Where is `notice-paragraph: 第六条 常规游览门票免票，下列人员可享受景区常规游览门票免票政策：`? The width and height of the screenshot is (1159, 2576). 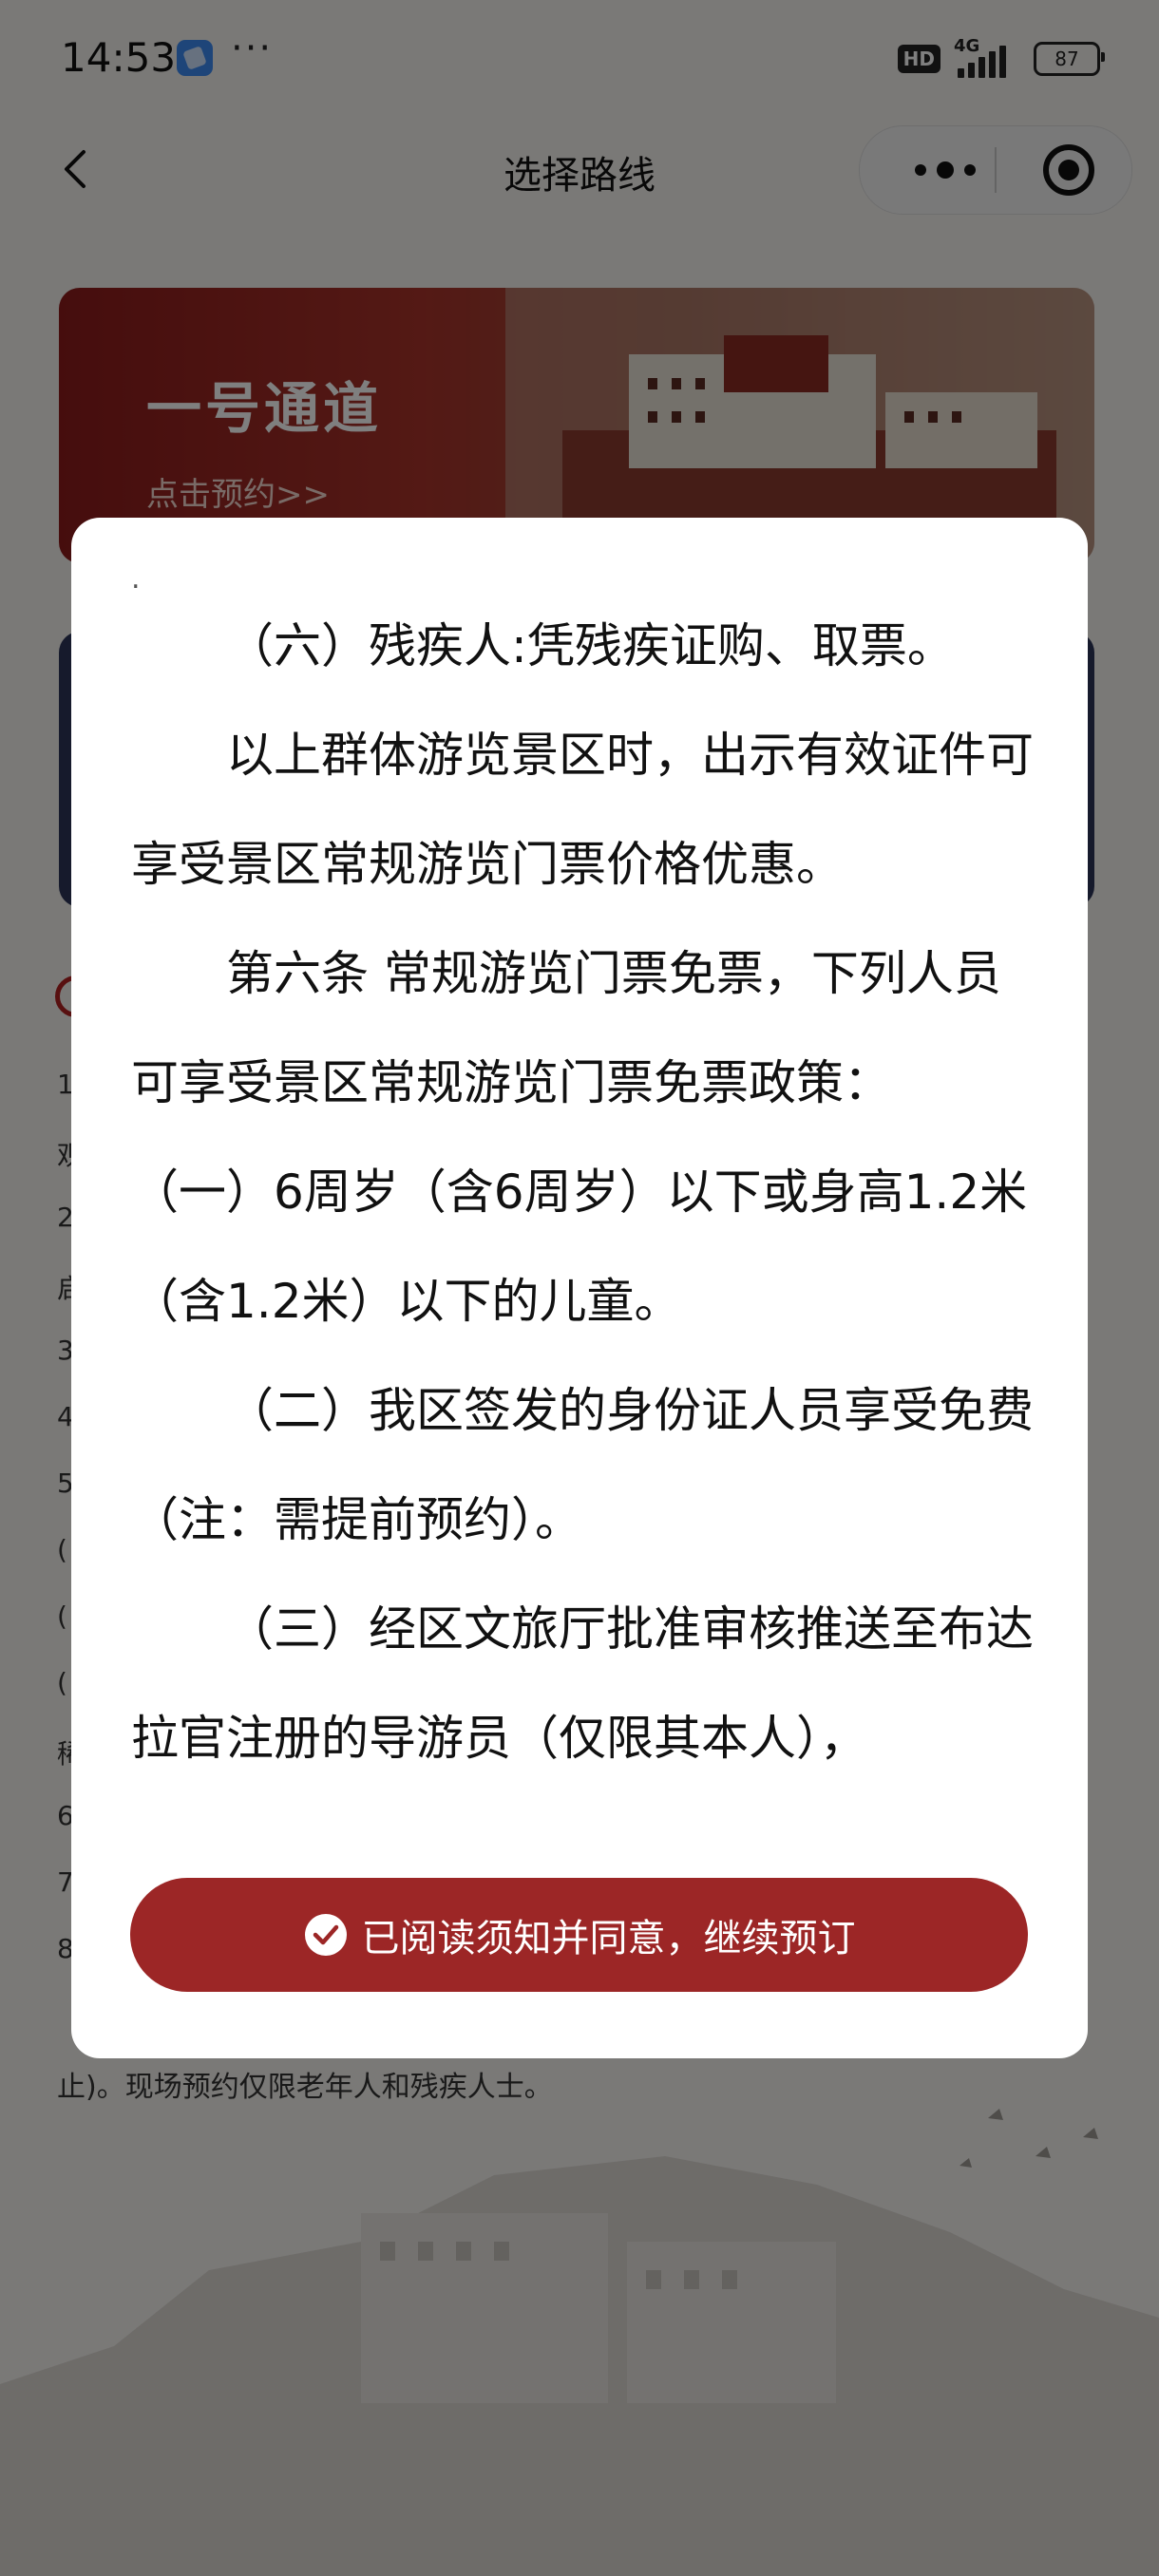 notice-paragraph: 第六条 常规游览门票免票，下列人员可享受景区常规游览门票免票政策： is located at coordinates (566, 1028).